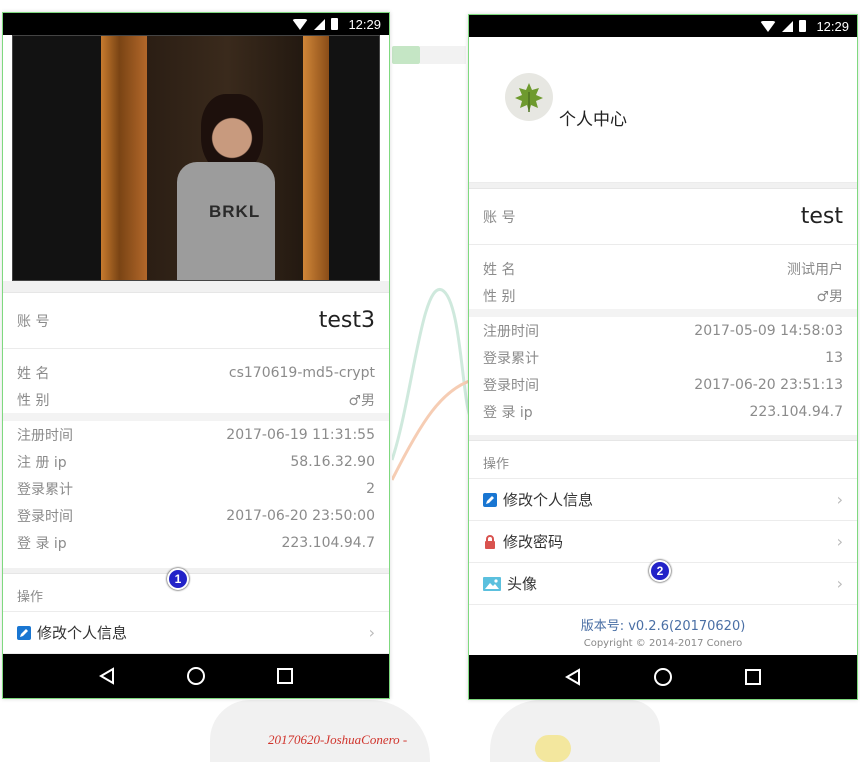 The width and height of the screenshot is (860, 762). Describe the element at coordinates (432, 384) in the screenshot. I see `background-chart` at that location.